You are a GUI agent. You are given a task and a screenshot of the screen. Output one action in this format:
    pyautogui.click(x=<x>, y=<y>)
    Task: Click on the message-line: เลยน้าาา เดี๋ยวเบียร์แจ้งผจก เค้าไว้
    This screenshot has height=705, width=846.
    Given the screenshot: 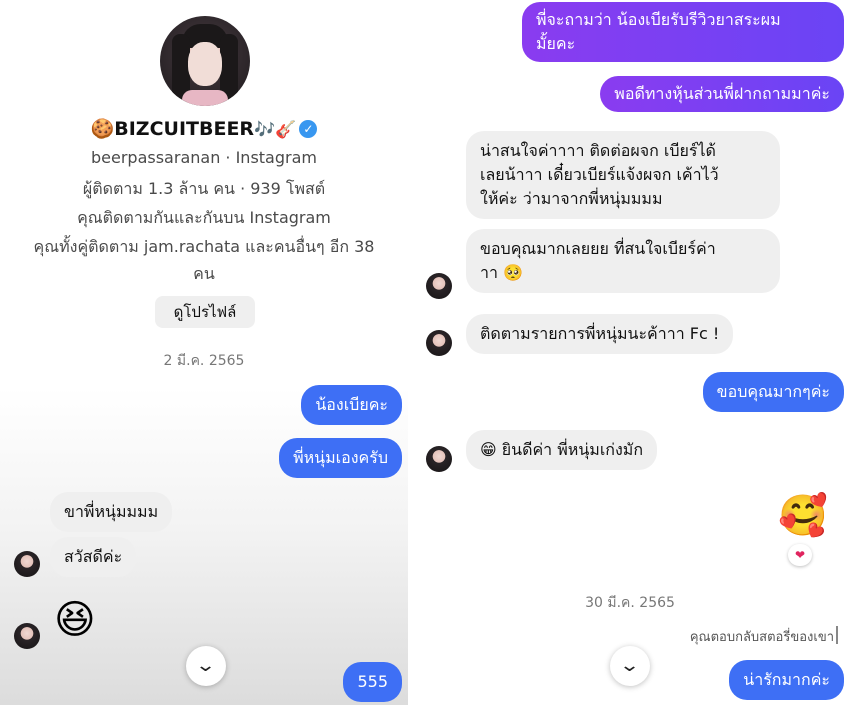 What is the action you would take?
    pyautogui.click(x=599, y=174)
    